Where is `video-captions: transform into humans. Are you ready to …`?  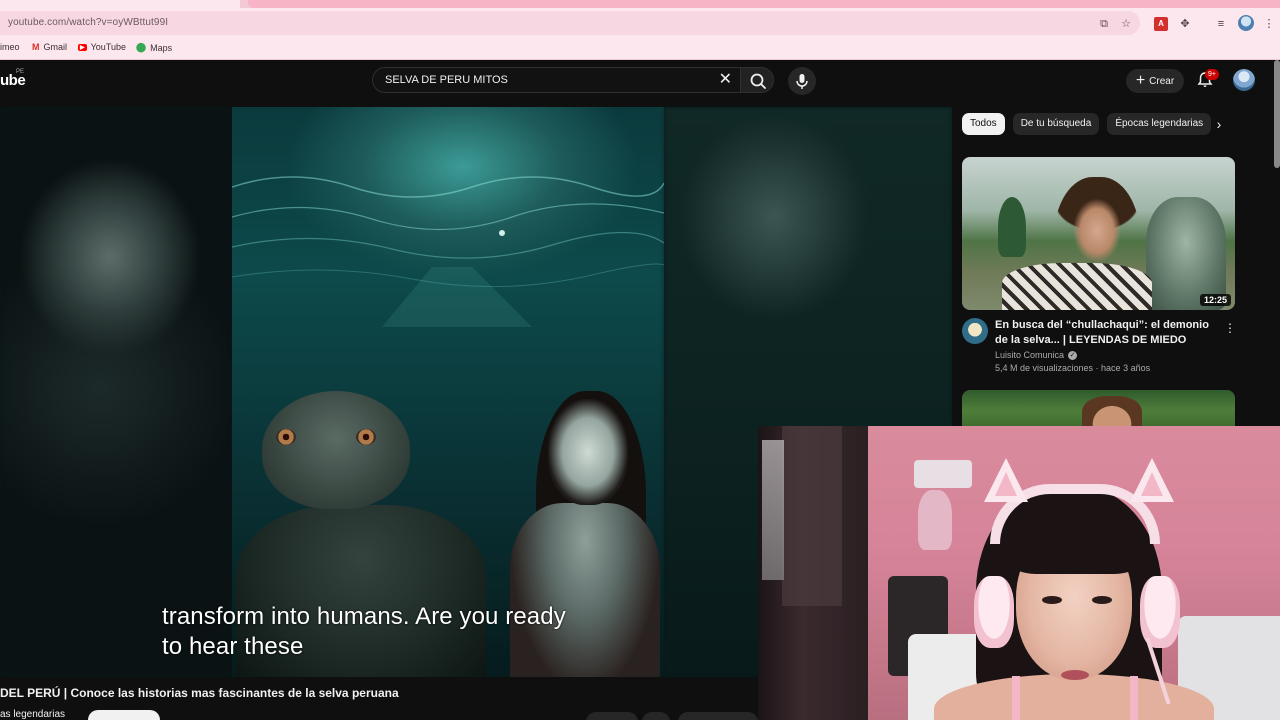
video-captions: transform into humans. Are you ready to … is located at coordinates (364, 632).